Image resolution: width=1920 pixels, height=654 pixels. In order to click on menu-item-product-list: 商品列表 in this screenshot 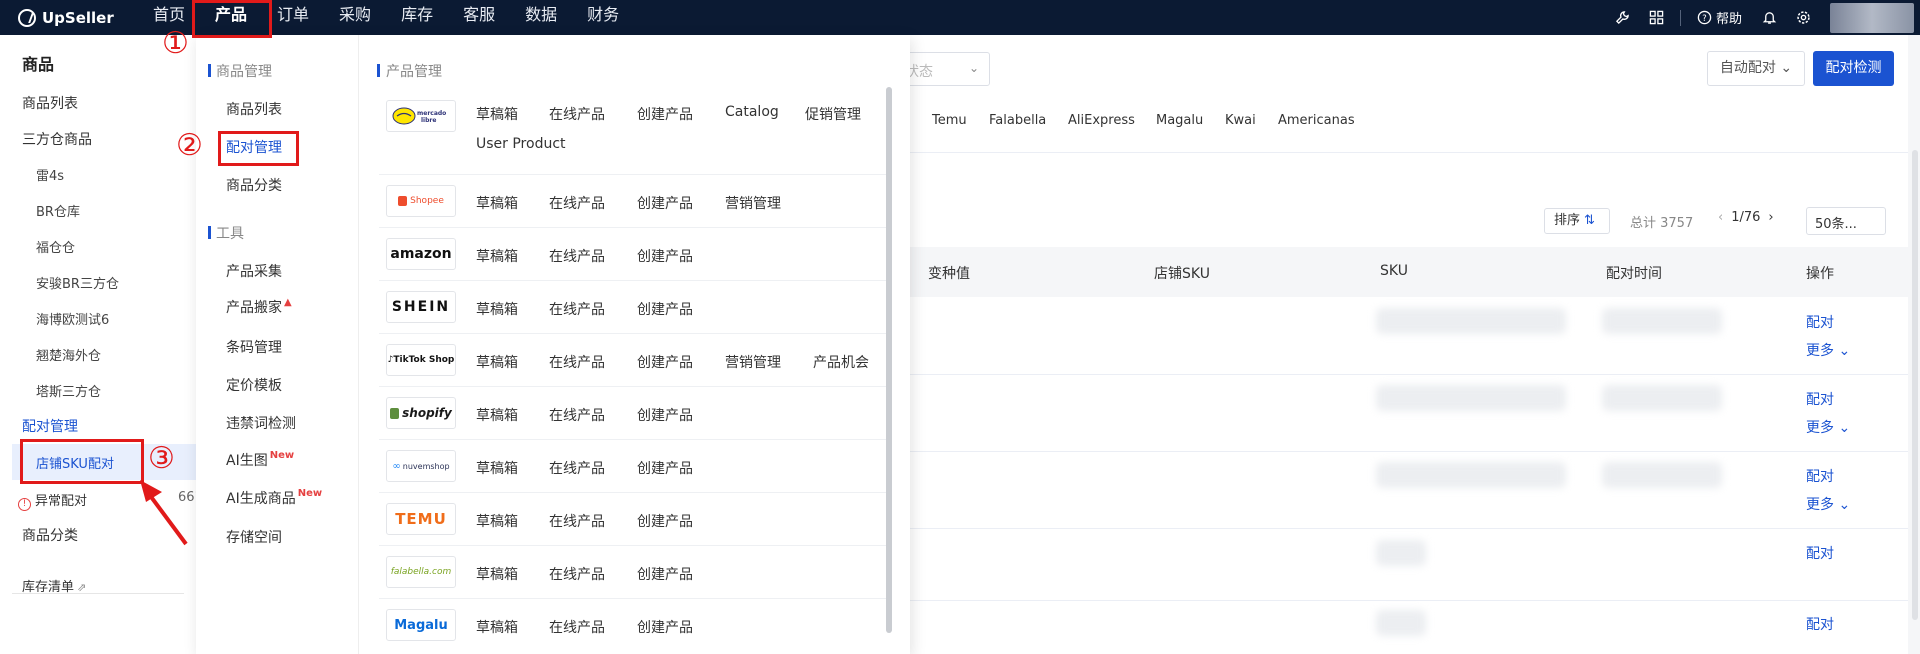, I will do `click(254, 109)`.